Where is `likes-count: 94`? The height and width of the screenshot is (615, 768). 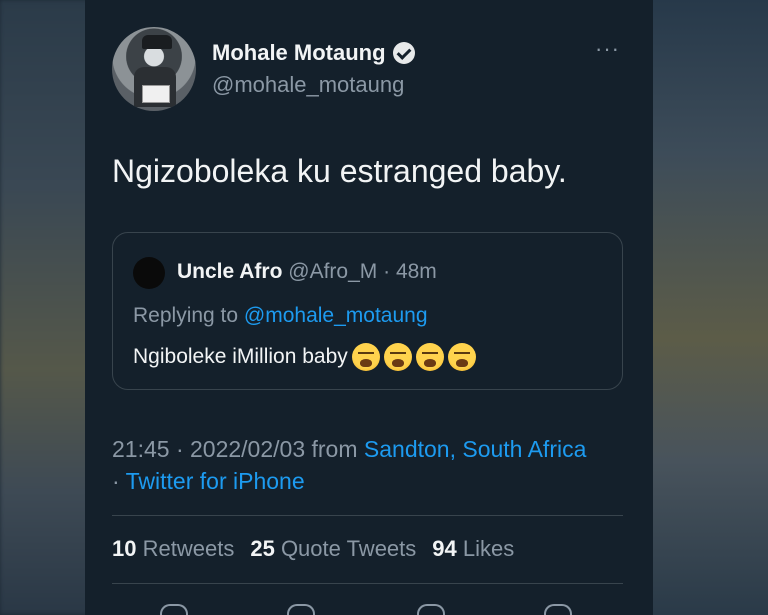 likes-count: 94 is located at coordinates (444, 548).